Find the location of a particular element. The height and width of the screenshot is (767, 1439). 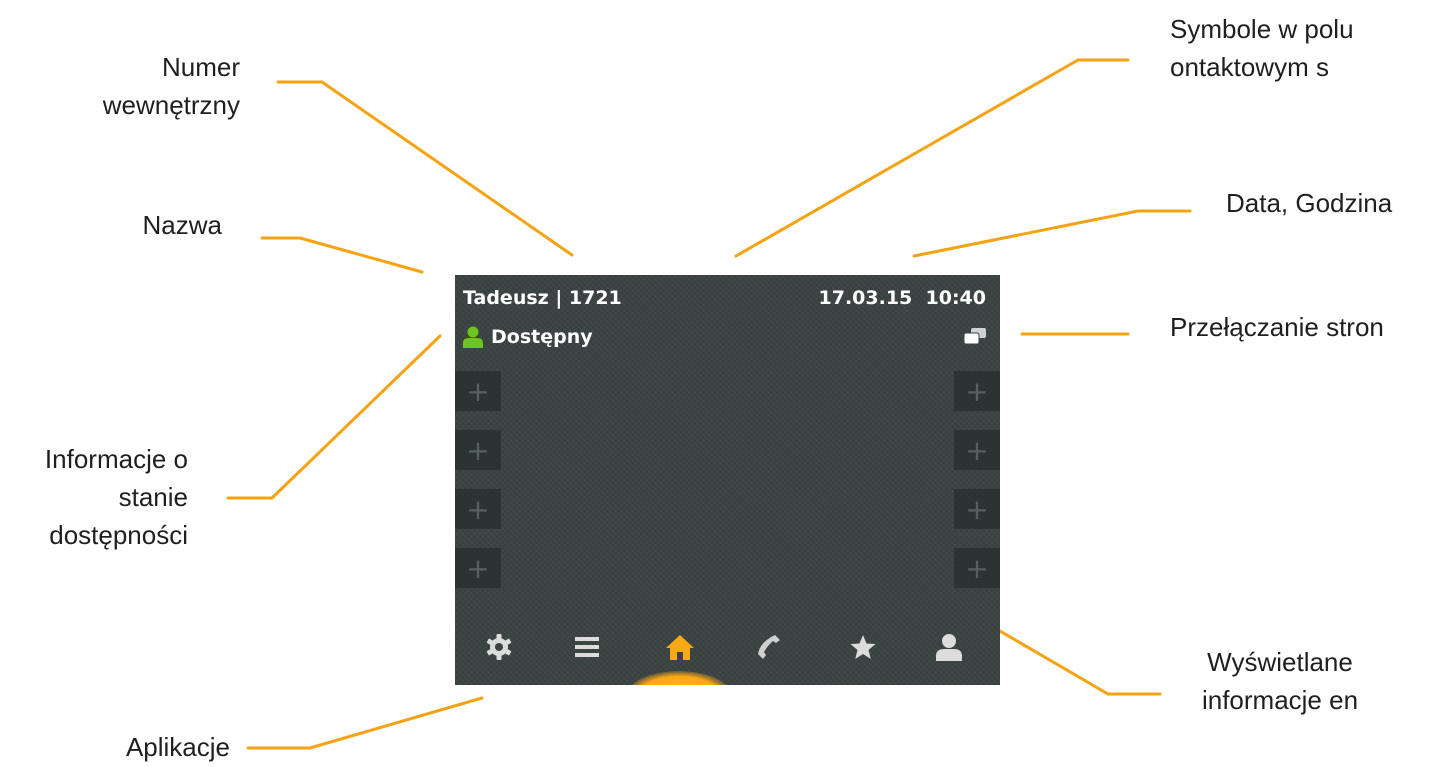

callout-numer-line2: wewnętrzny is located at coordinates (171, 105).